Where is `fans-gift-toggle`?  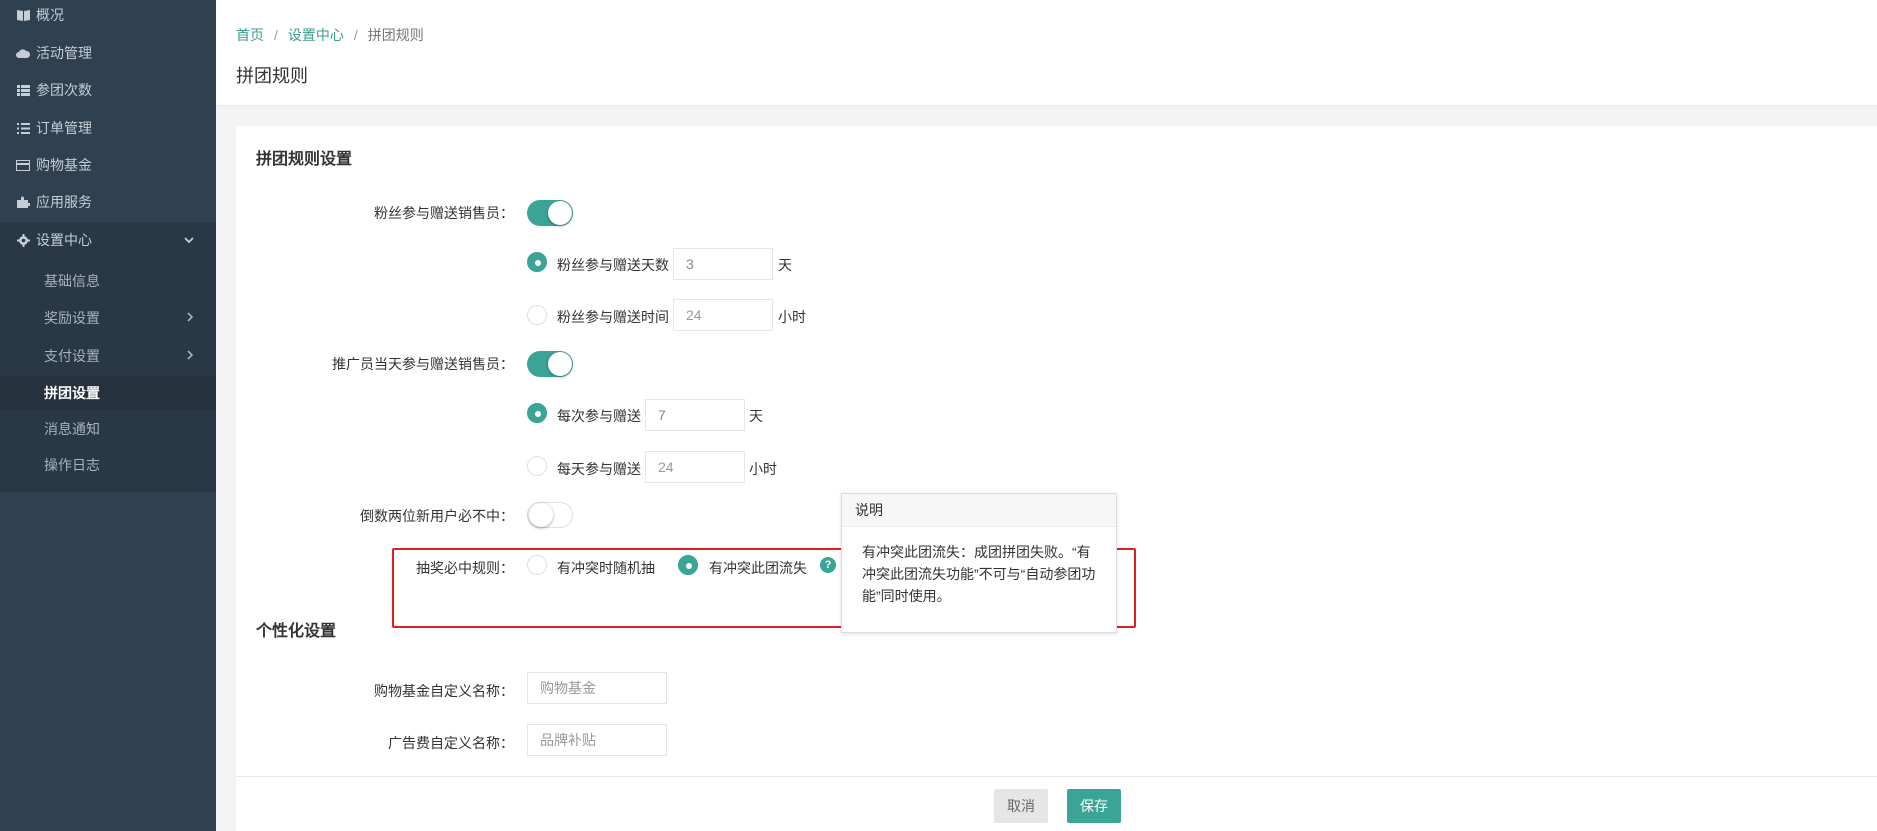
fans-gift-toggle is located at coordinates (550, 213).